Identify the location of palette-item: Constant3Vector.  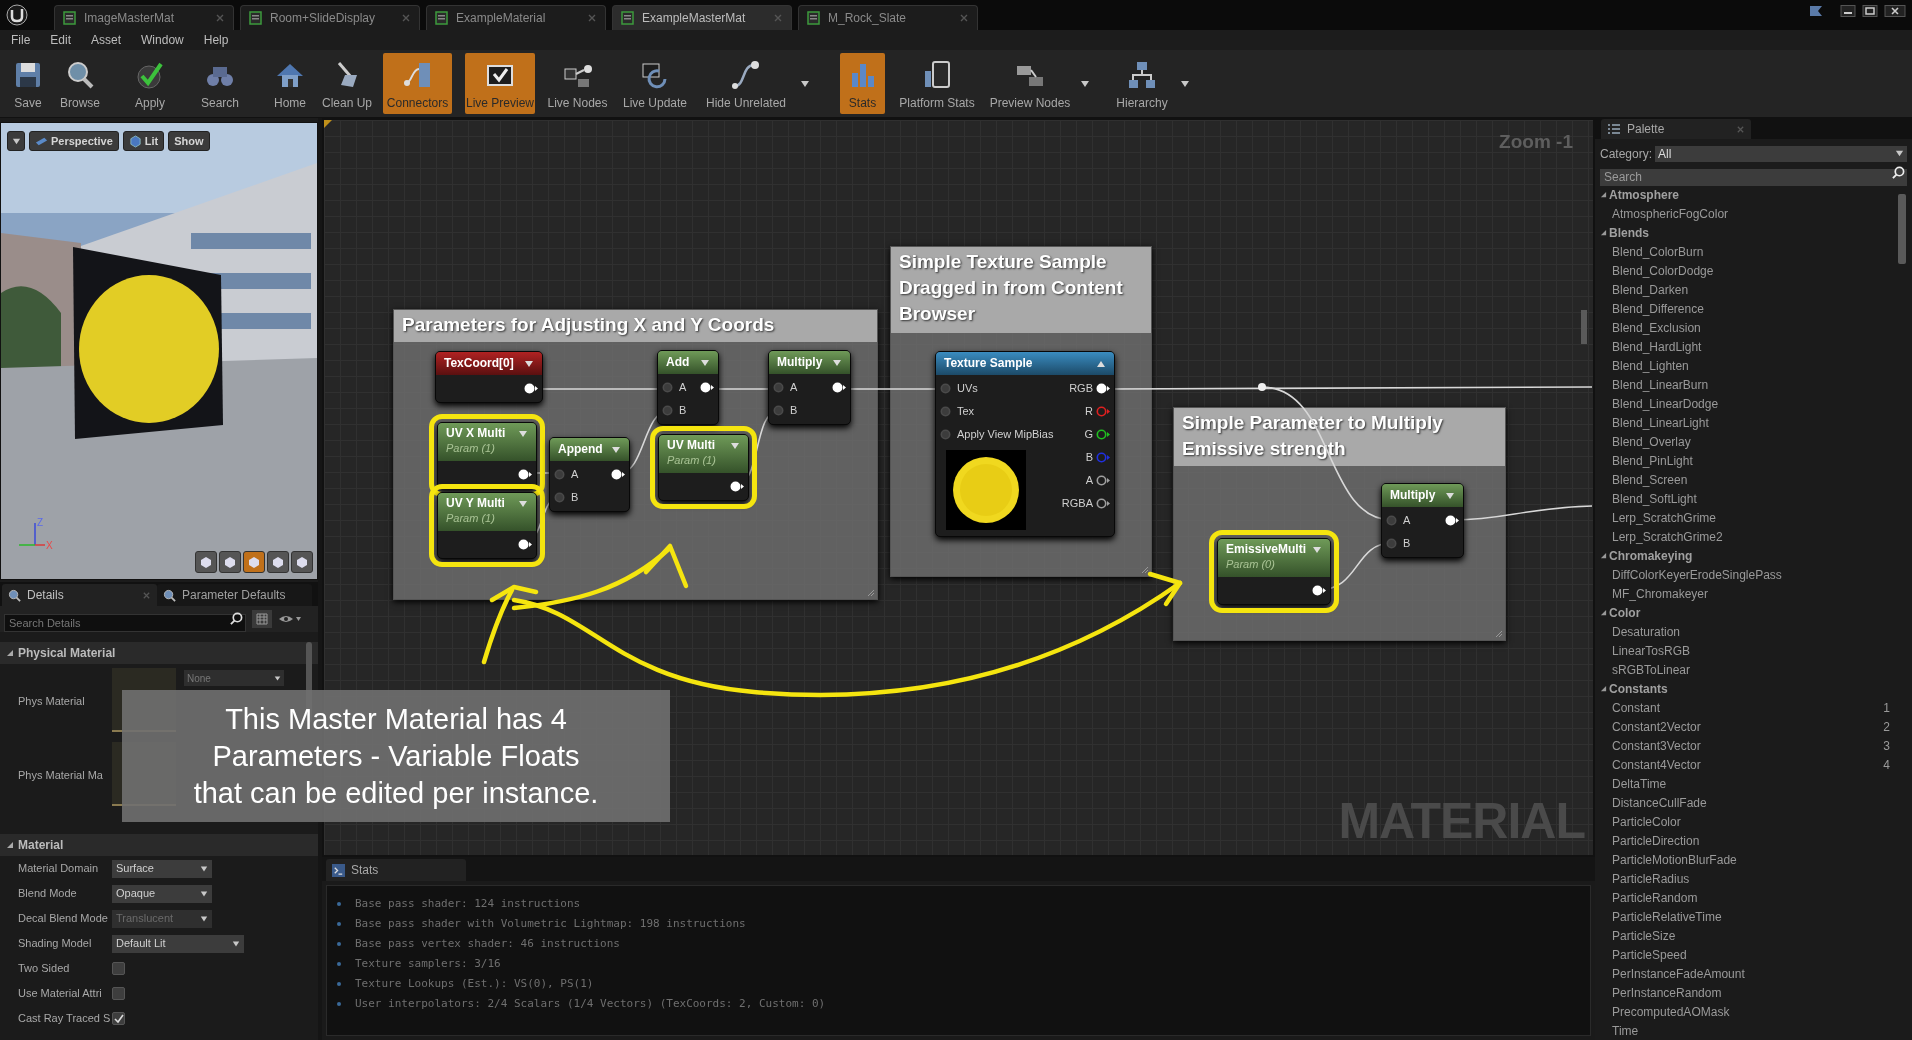
(1656, 745).